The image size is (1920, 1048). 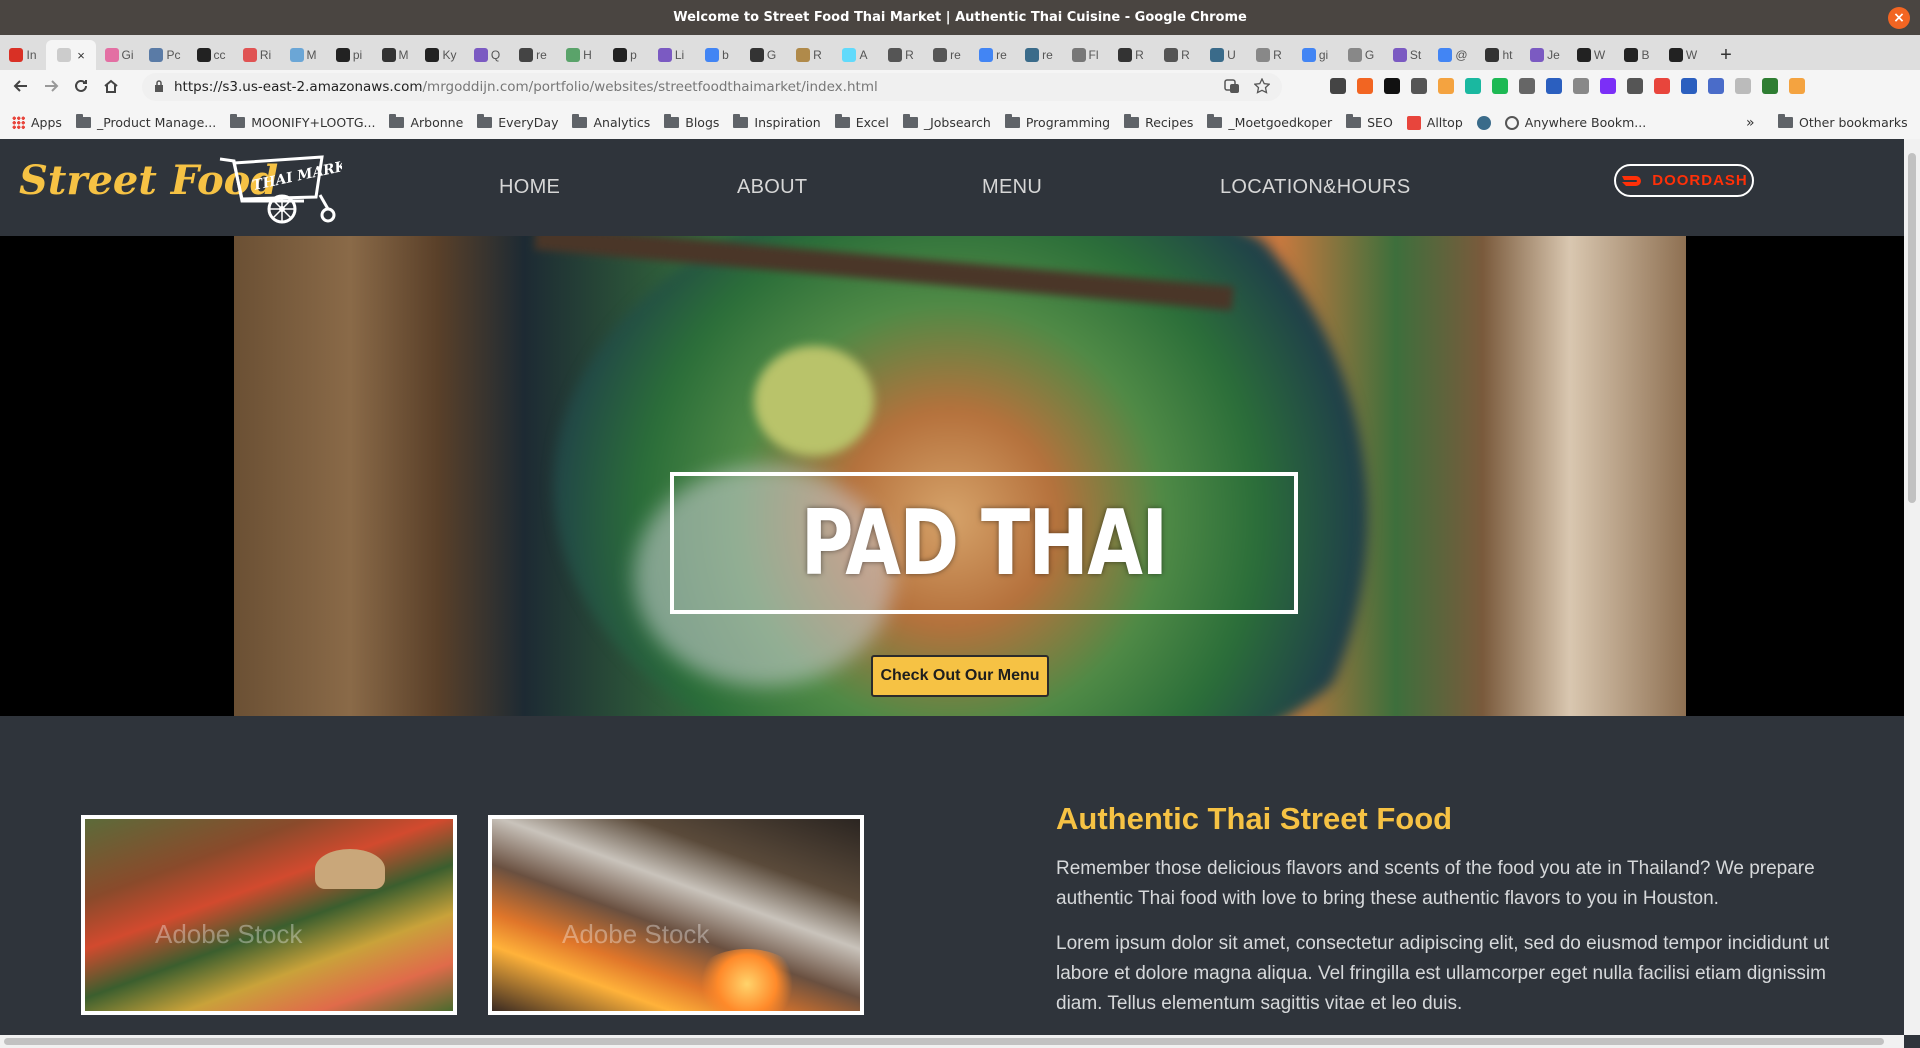 I want to click on bookmark-star-icon, so click(x=1262, y=87).